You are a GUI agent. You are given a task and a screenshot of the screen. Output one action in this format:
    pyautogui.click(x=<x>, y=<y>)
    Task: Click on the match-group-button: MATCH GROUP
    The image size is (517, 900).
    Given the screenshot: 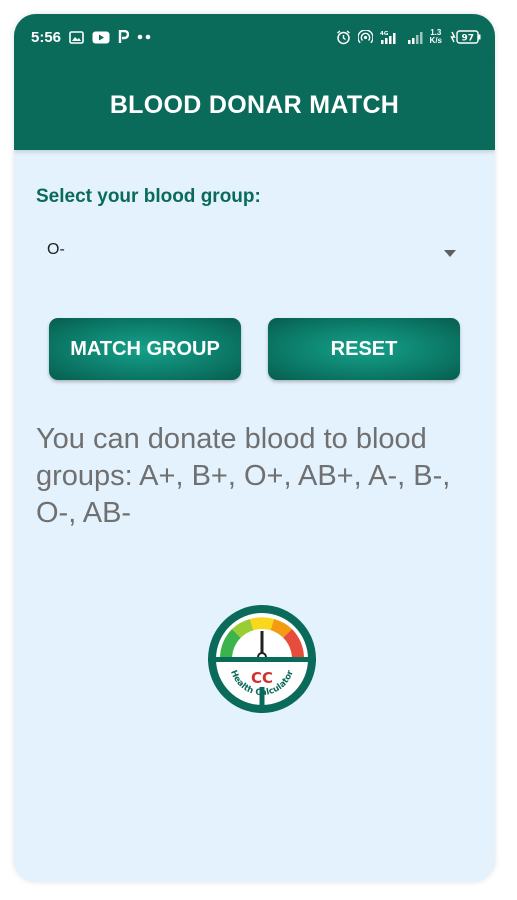 What is the action you would take?
    pyautogui.click(x=145, y=349)
    